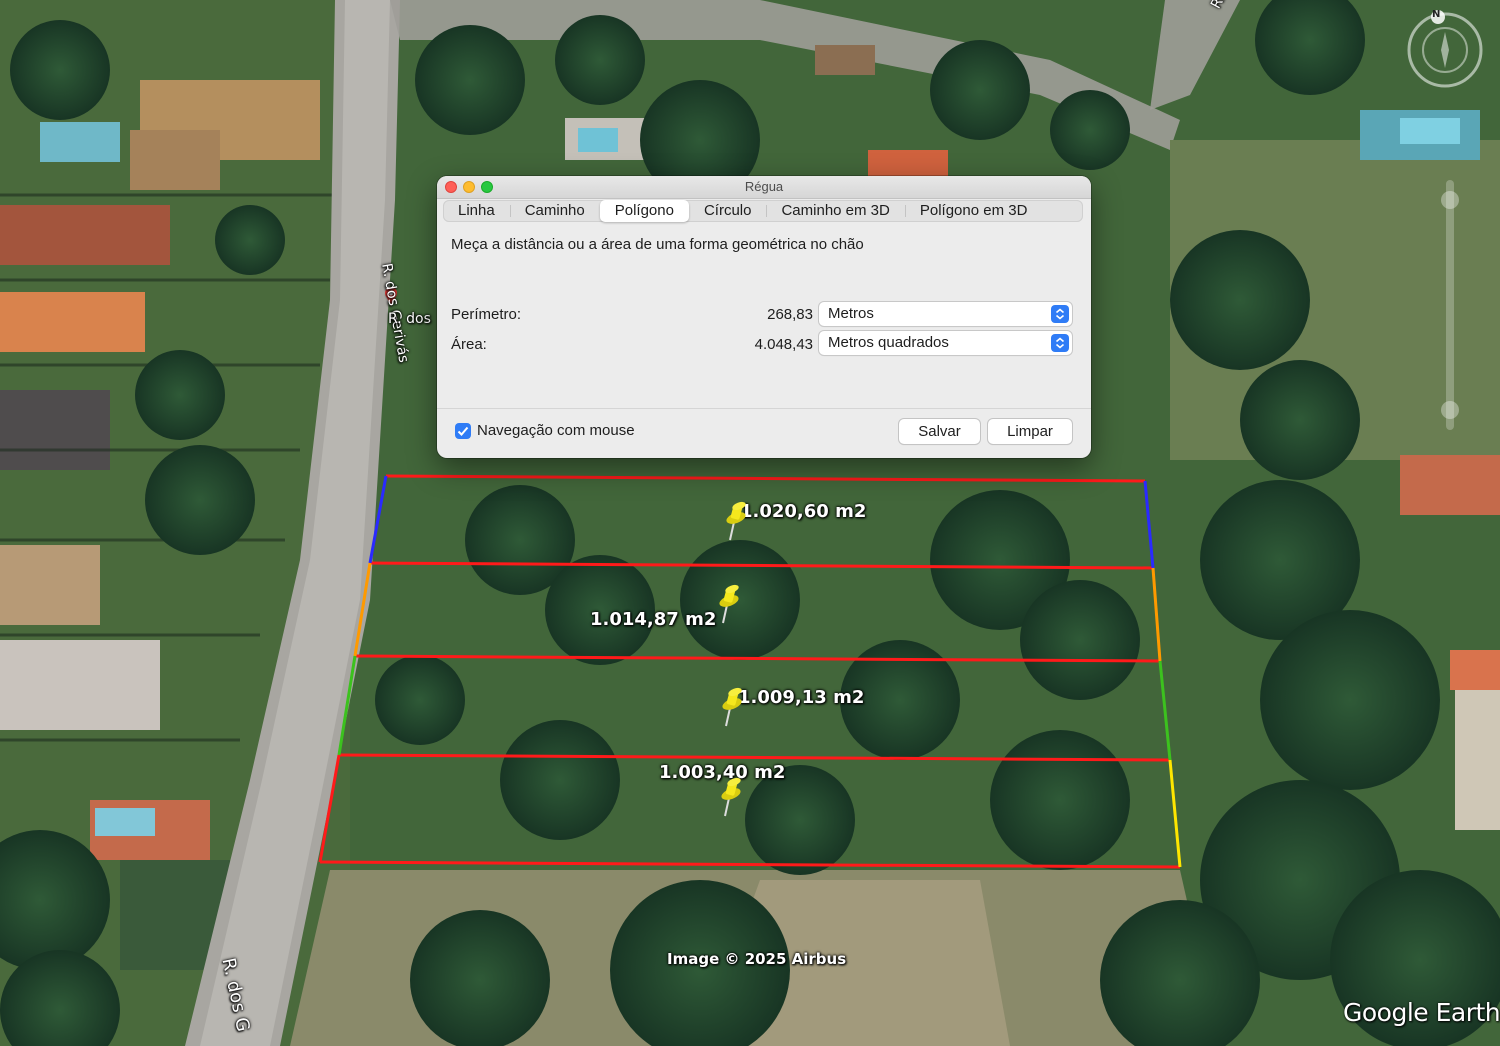  What do you see at coordinates (554, 211) in the screenshot?
I see `tab-caminho: Caminho` at bounding box center [554, 211].